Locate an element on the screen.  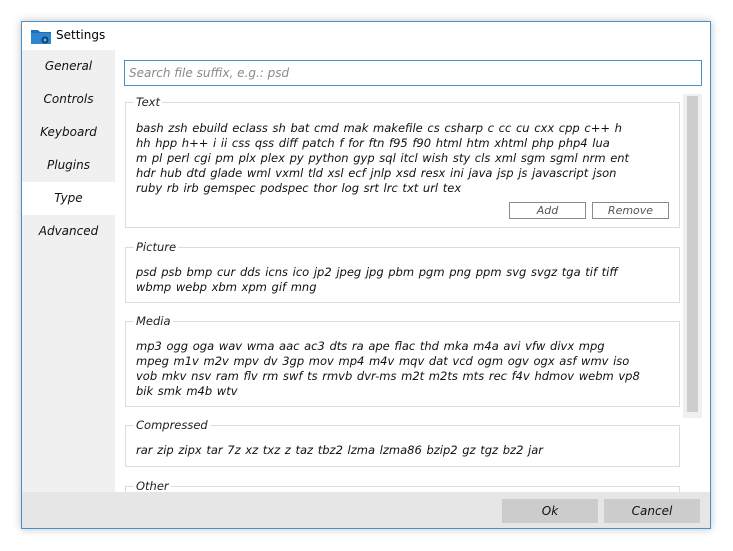
scrollbar-thumb is located at coordinates (692, 254).